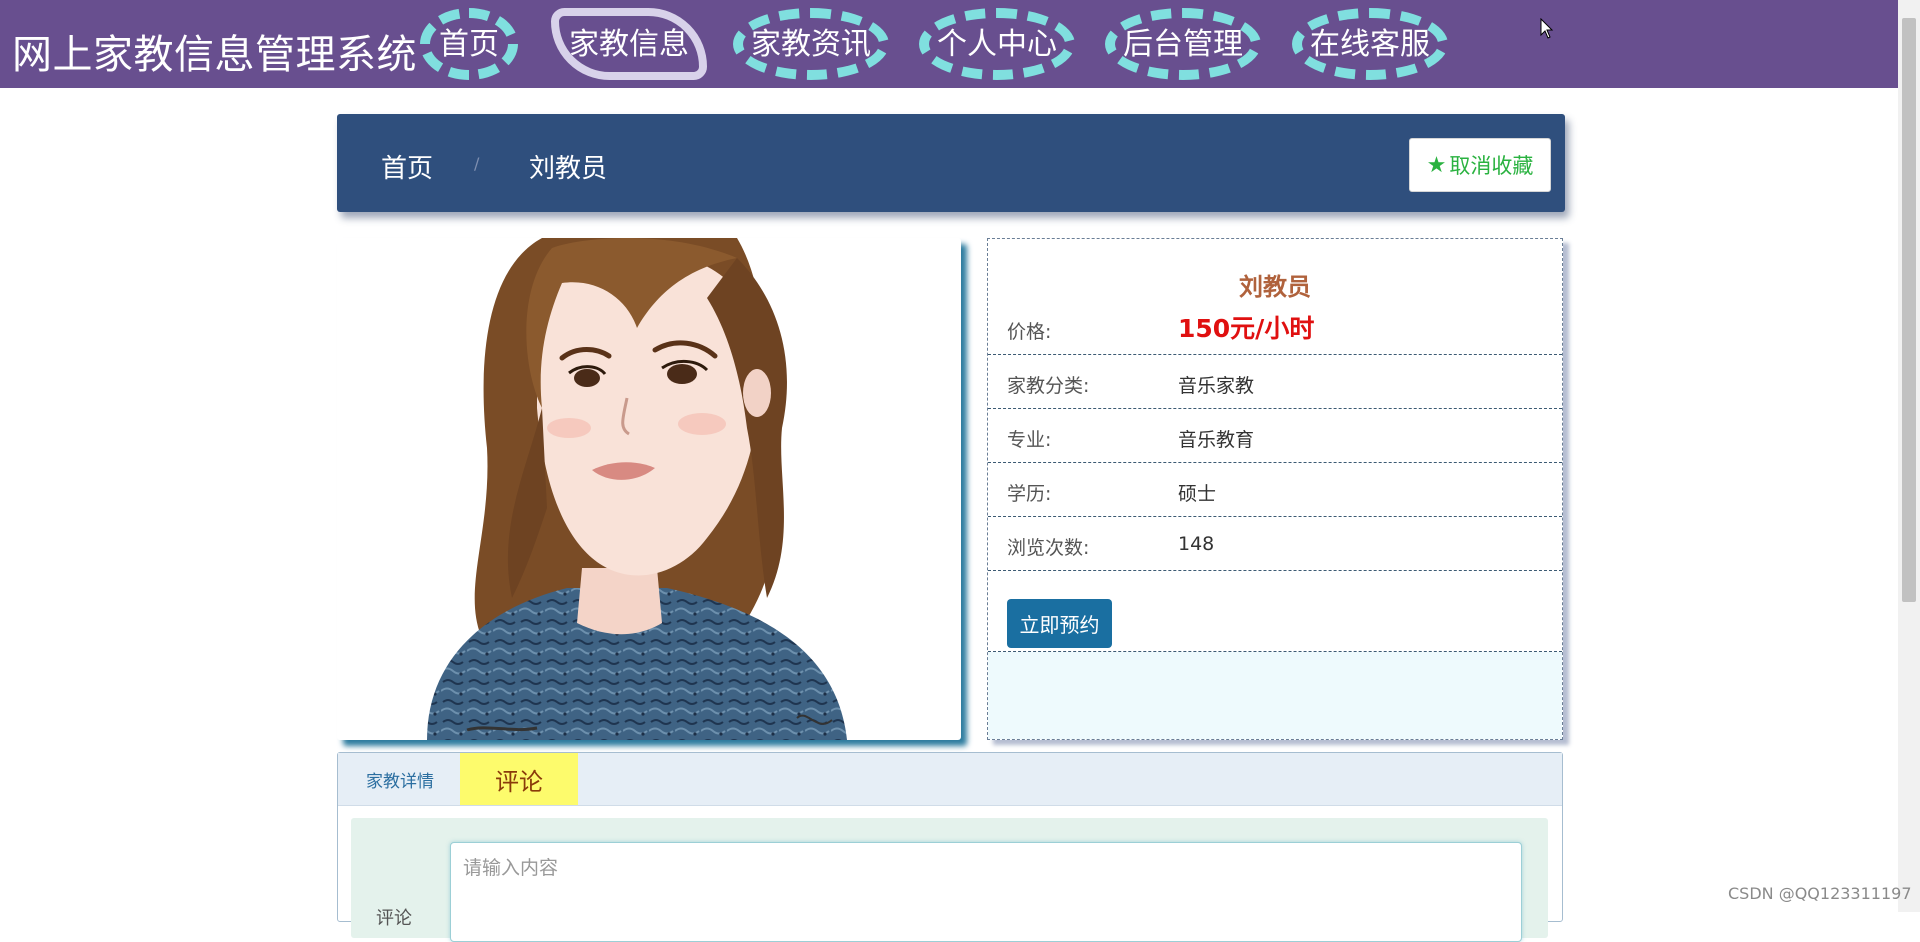 The height and width of the screenshot is (942, 1920). I want to click on info-row-major: 专业: 音乐教育, so click(1275, 436).